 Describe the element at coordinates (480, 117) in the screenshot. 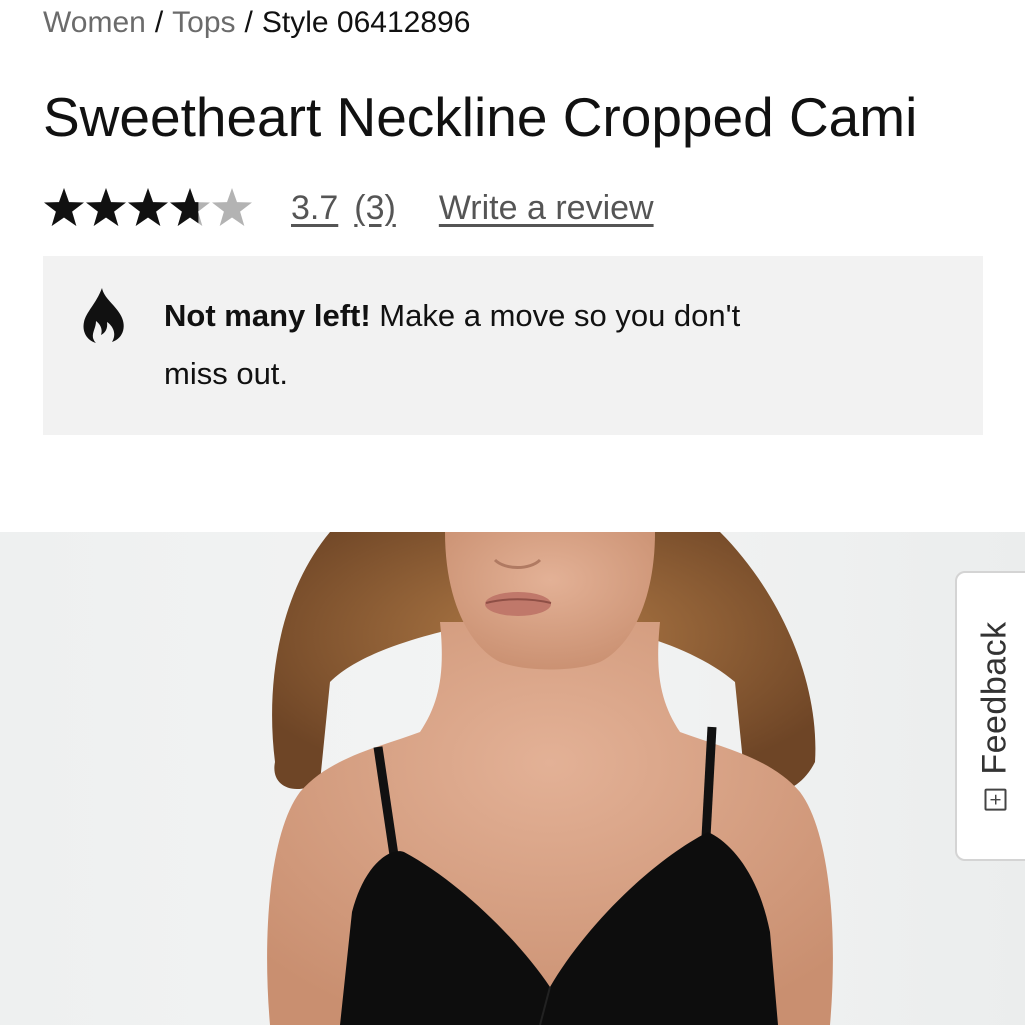

I see `product-title: Sweetheart Neckline Cropped Cami` at that location.